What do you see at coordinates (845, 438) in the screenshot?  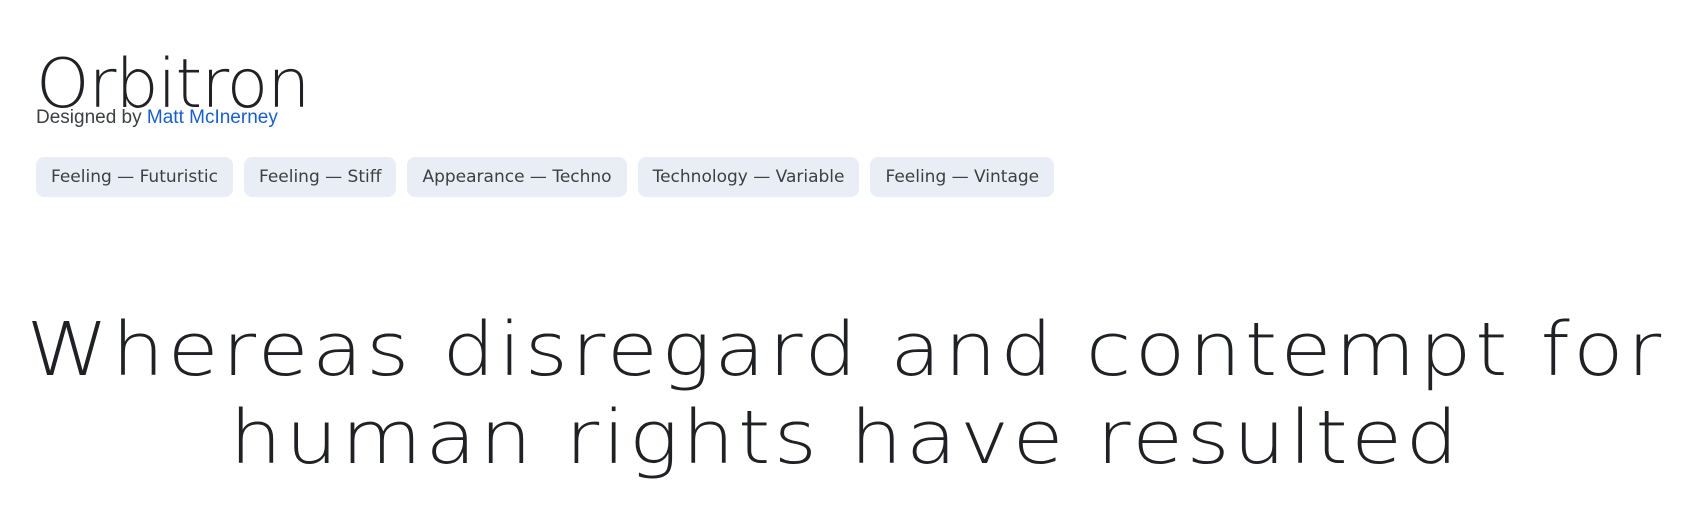 I see `sample-line-2: human rights have resulted` at bounding box center [845, 438].